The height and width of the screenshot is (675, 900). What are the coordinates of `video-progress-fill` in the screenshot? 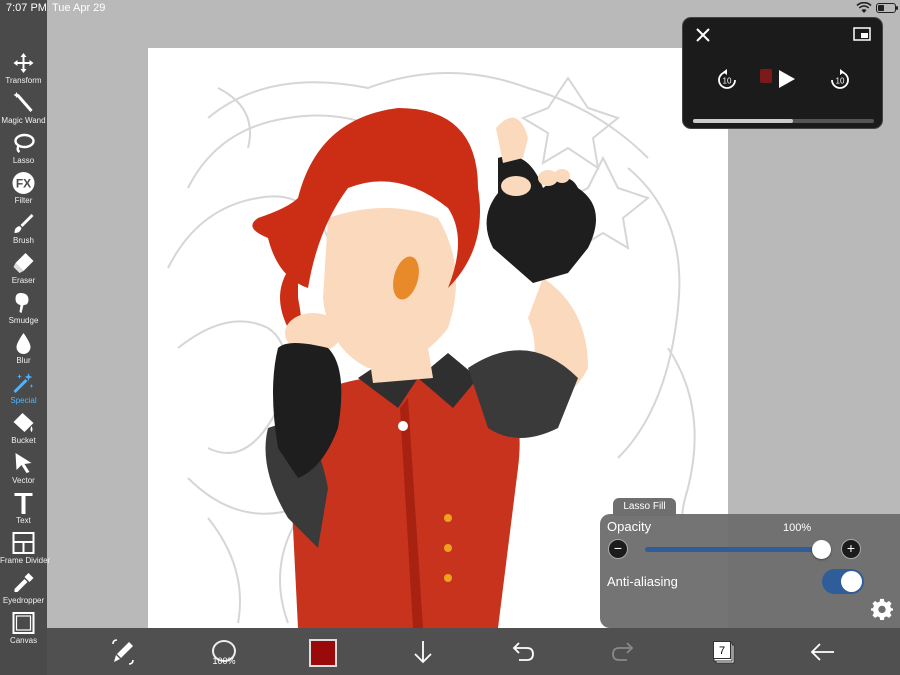 It's located at (743, 121).